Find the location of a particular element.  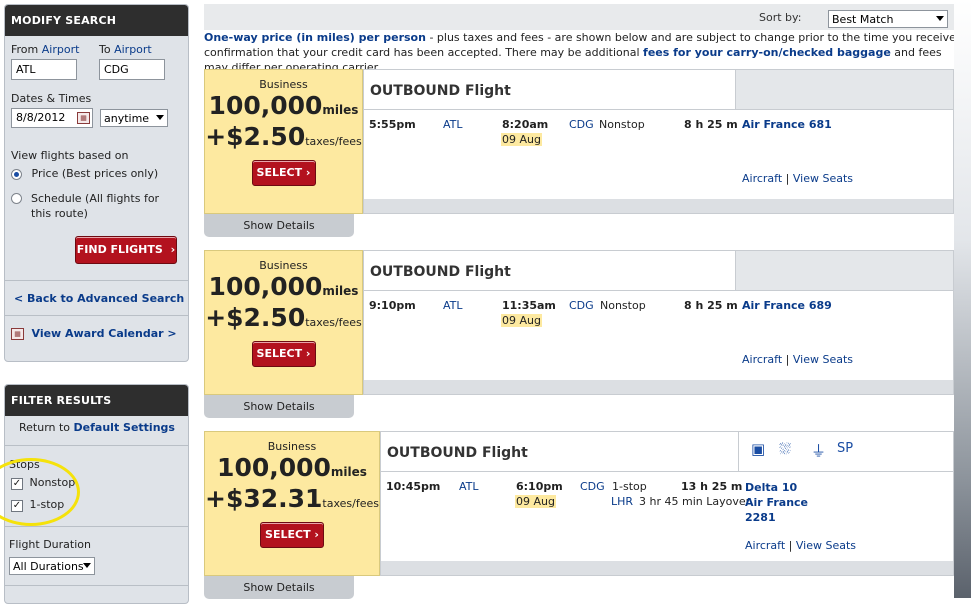

duration-select: All Durations is located at coordinates (52, 566).